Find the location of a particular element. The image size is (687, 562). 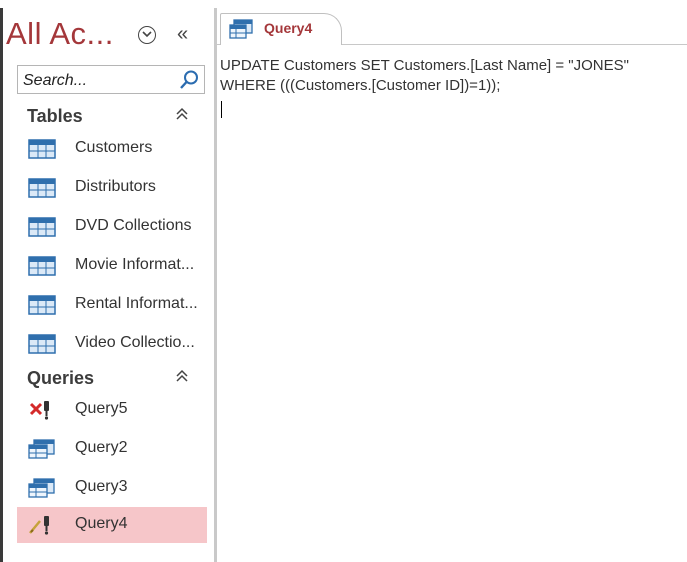

nav-item-query5: Query5 is located at coordinates (112, 410).